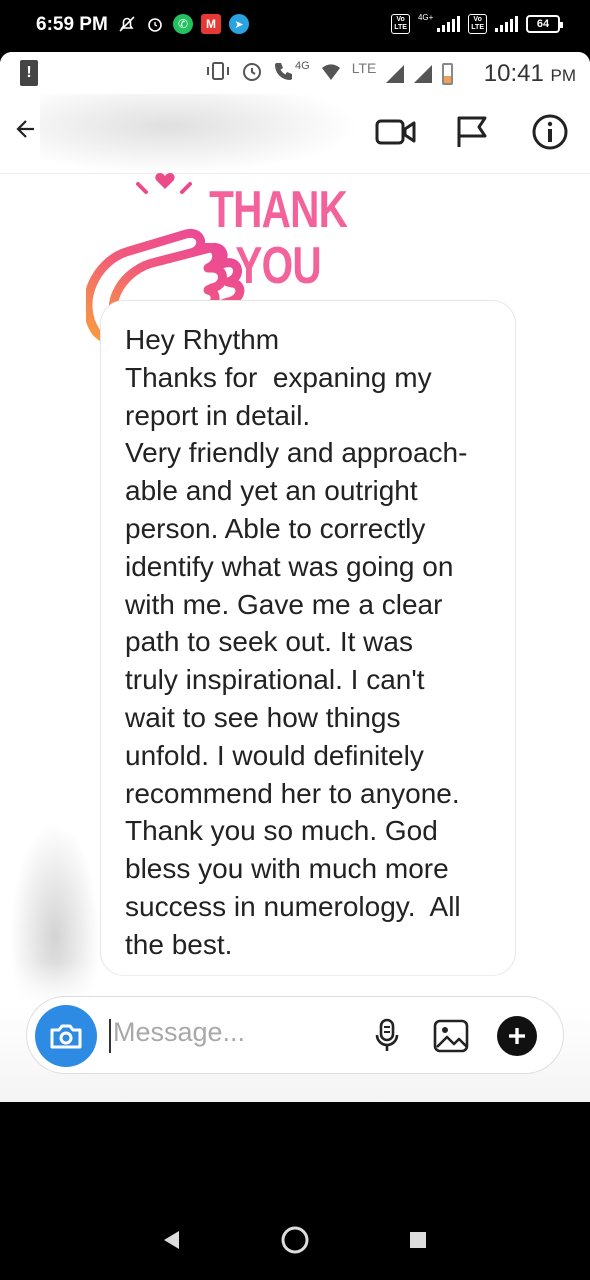  What do you see at coordinates (295, 1240) in the screenshot?
I see `nav-home-icon` at bounding box center [295, 1240].